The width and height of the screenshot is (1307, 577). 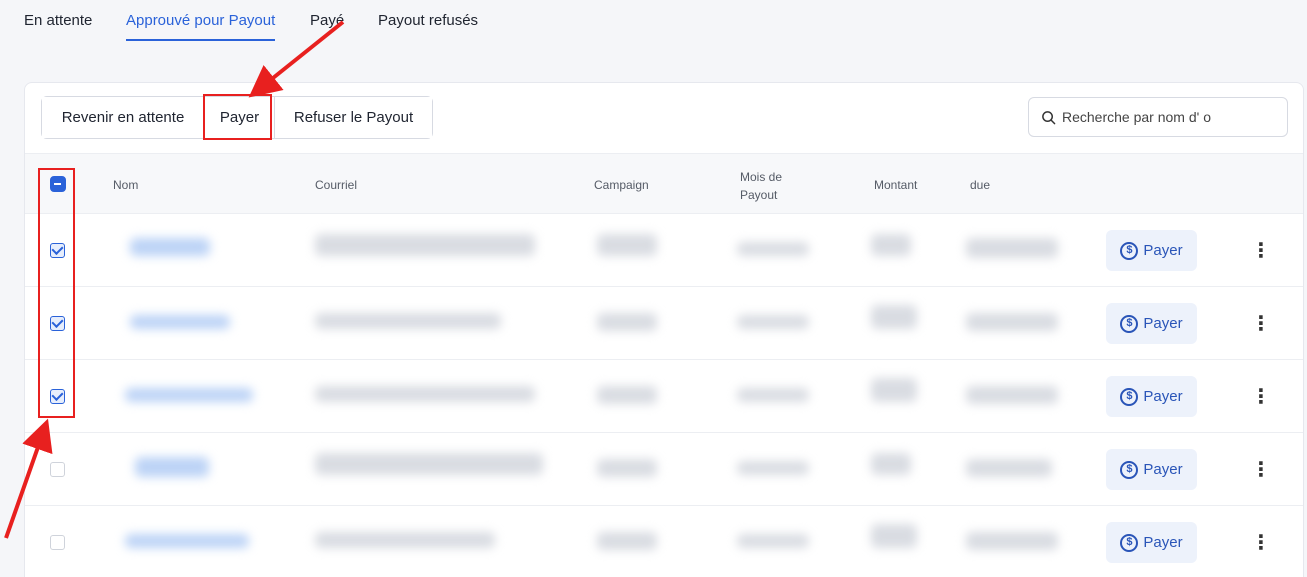 What do you see at coordinates (125, 185) in the screenshot?
I see `column-header-name: Nom` at bounding box center [125, 185].